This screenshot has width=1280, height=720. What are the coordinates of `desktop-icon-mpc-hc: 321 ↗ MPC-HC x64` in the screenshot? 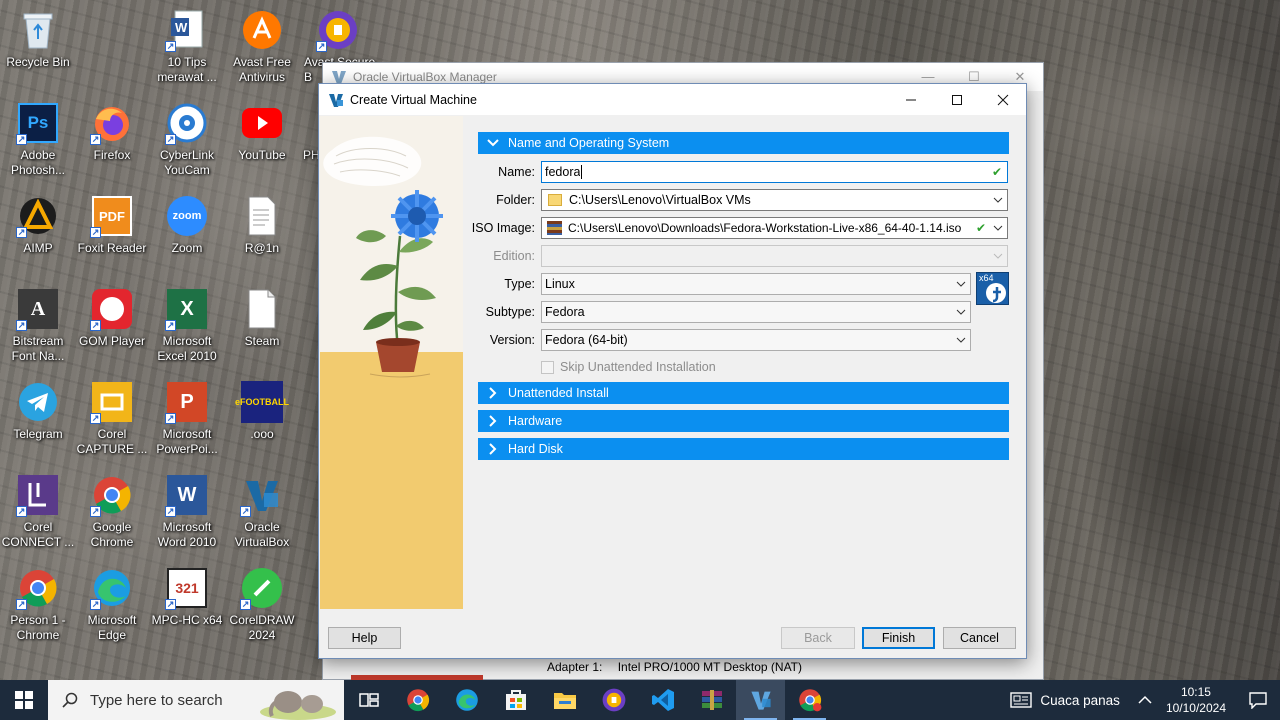 It's located at (187, 607).